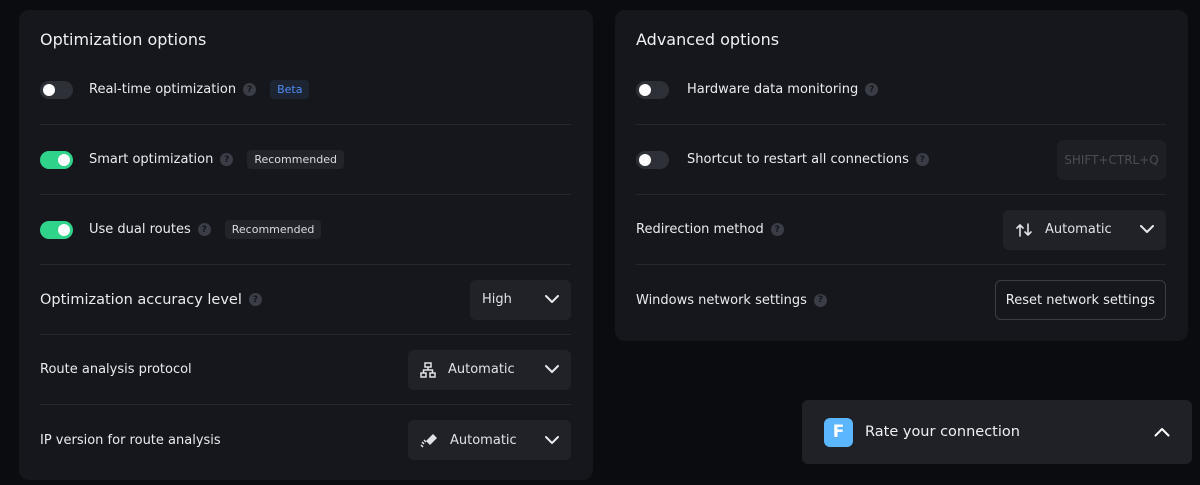 Image resolution: width=1200 pixels, height=485 pixels. I want to click on redirection-method-value: Automatic, so click(1078, 229).